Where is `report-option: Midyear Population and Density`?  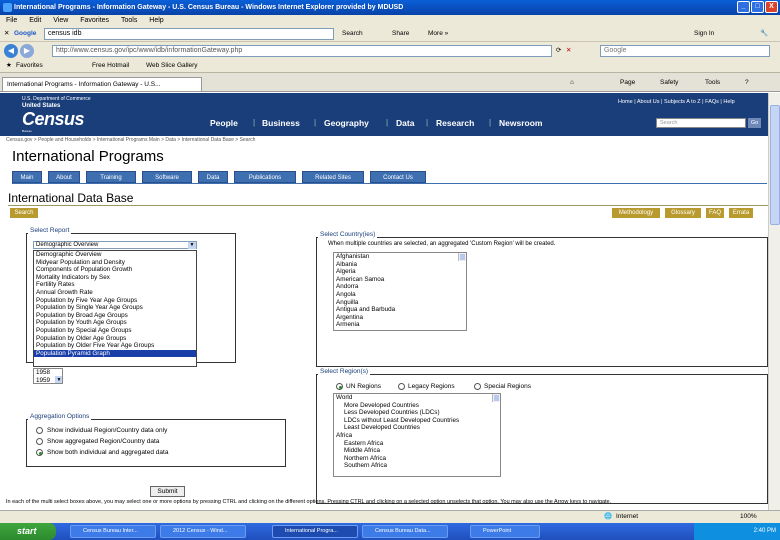 report-option: Midyear Population and Density is located at coordinates (115, 263).